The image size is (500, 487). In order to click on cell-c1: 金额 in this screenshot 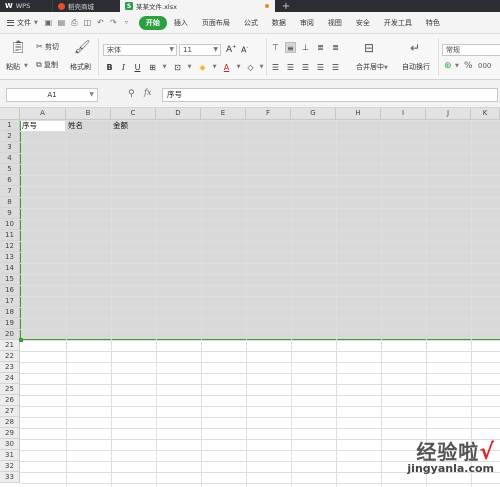, I will do `click(120, 125)`.